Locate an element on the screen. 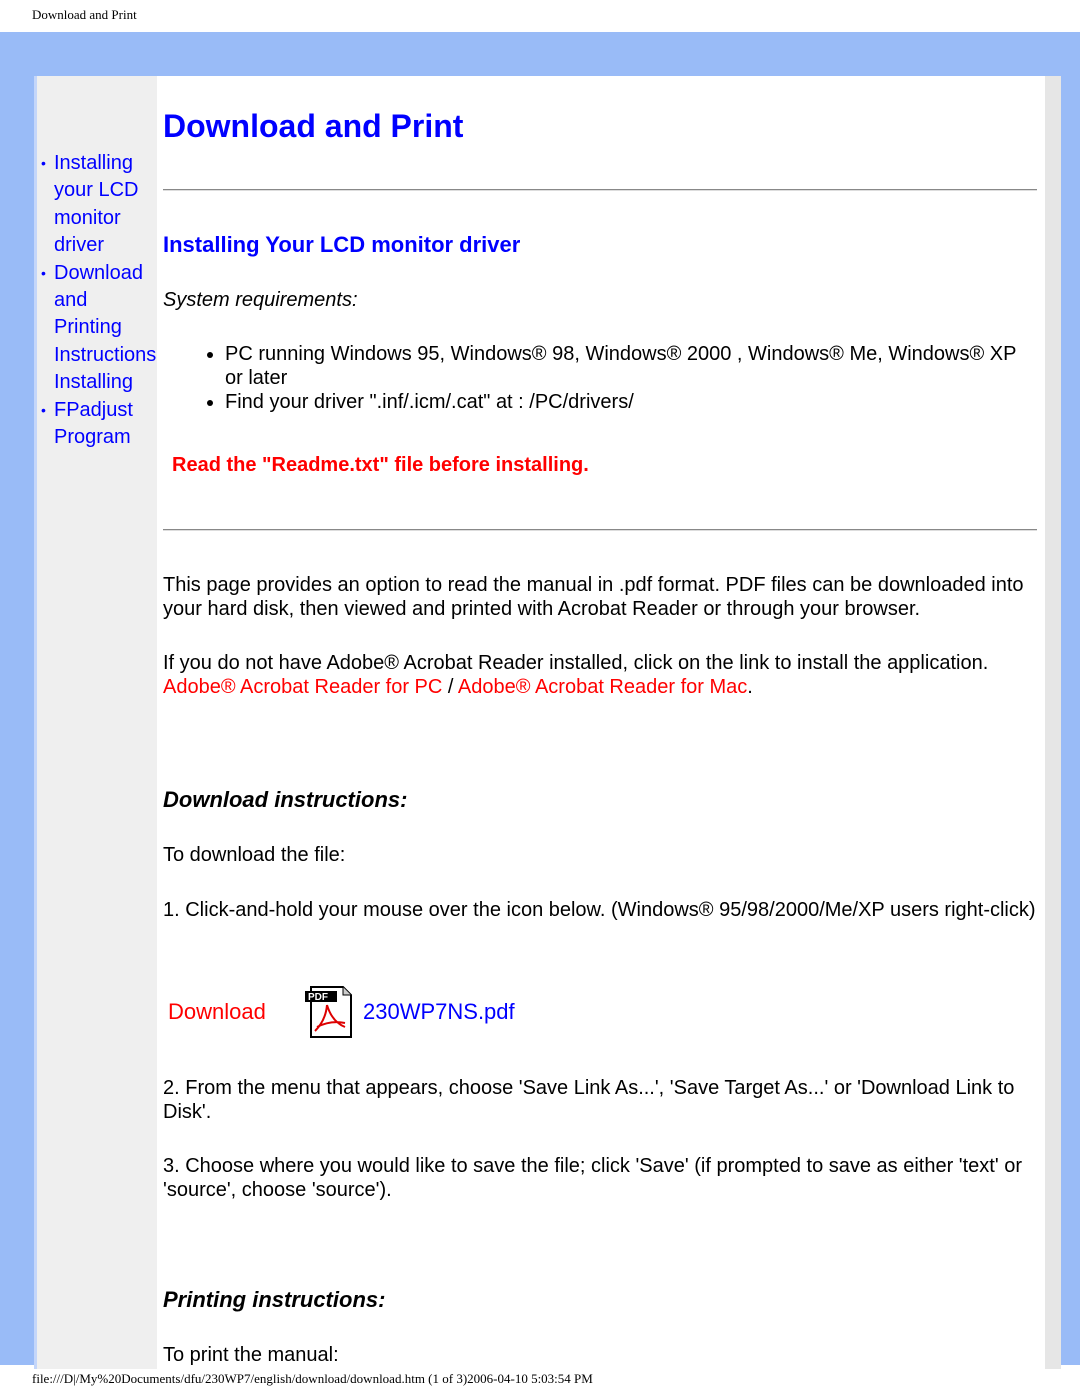 The width and height of the screenshot is (1080, 1397). download-intro: To download the file: is located at coordinates (254, 855).